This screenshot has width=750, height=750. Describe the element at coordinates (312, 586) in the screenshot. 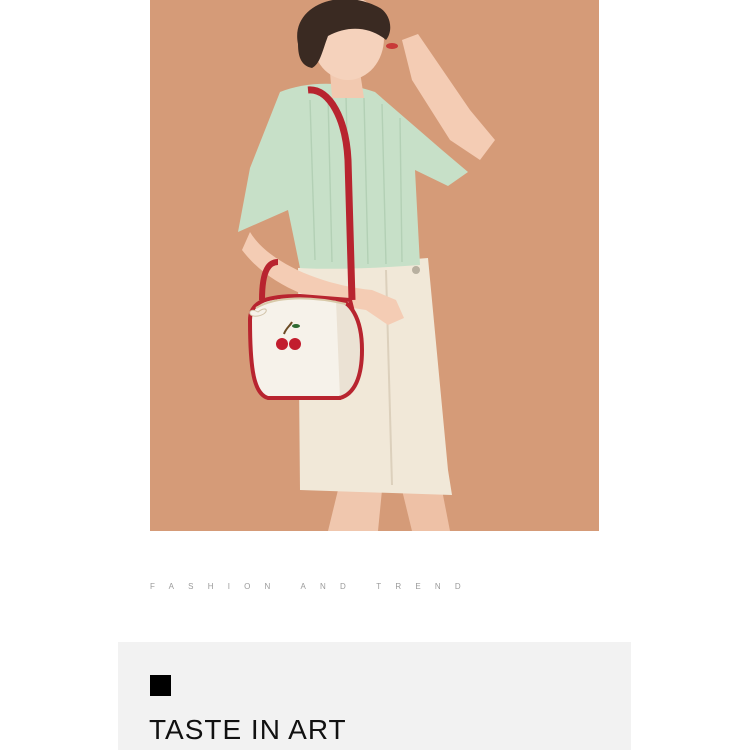

I see `tagline: FASHION AND TREND` at that location.